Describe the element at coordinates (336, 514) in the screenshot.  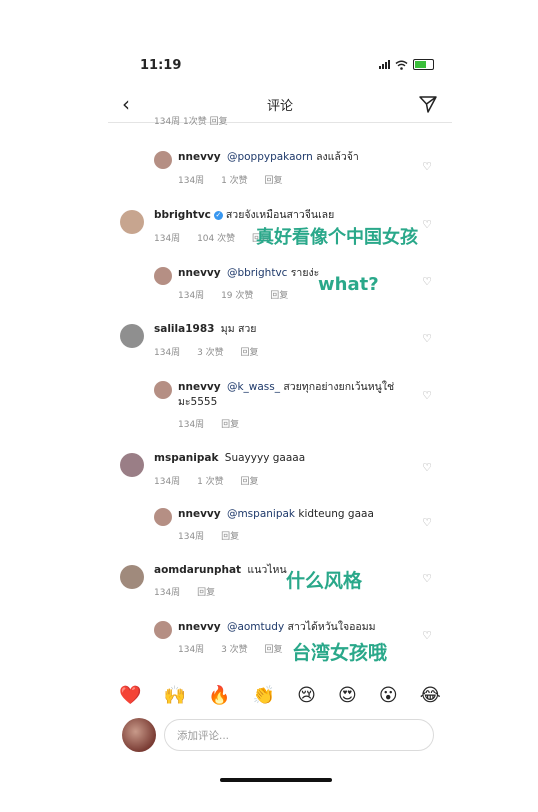
I see `comment-body: kidteung gaaa` at that location.